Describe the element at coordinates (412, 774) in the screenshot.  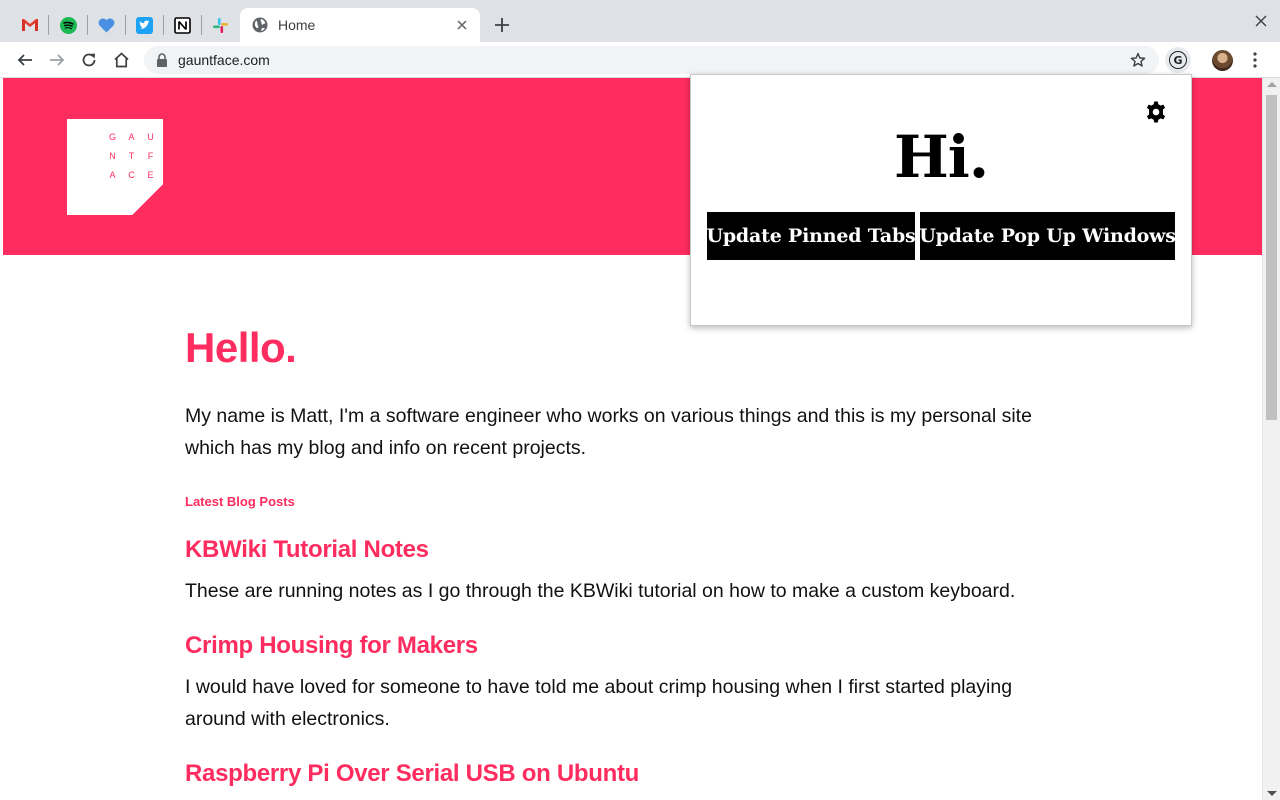
I see `post-title-link: Raspberry Pi Over Serial USB on Ubuntu` at that location.